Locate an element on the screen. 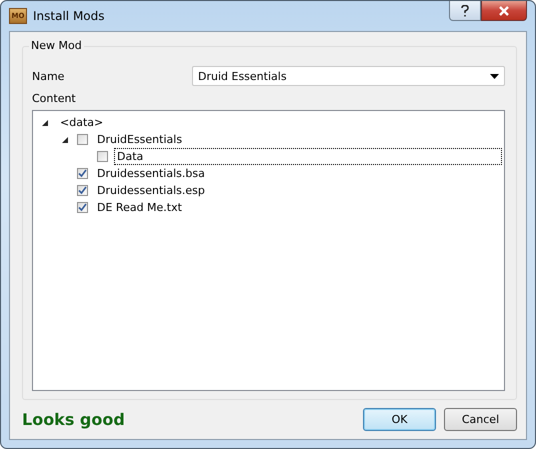 Image resolution: width=536 pixels, height=449 pixels. tree-item: DruidEssentials is located at coordinates (140, 139).